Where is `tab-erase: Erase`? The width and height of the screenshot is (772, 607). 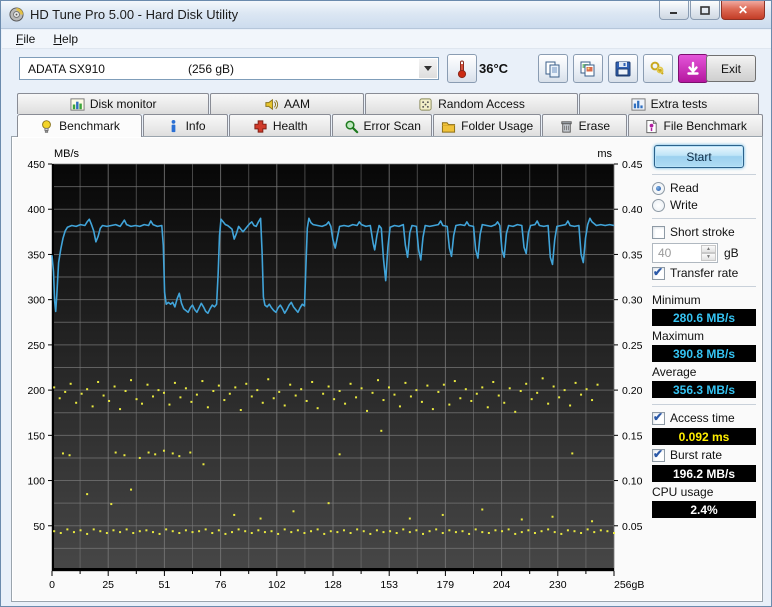
tab-erase: Erase is located at coordinates (584, 125).